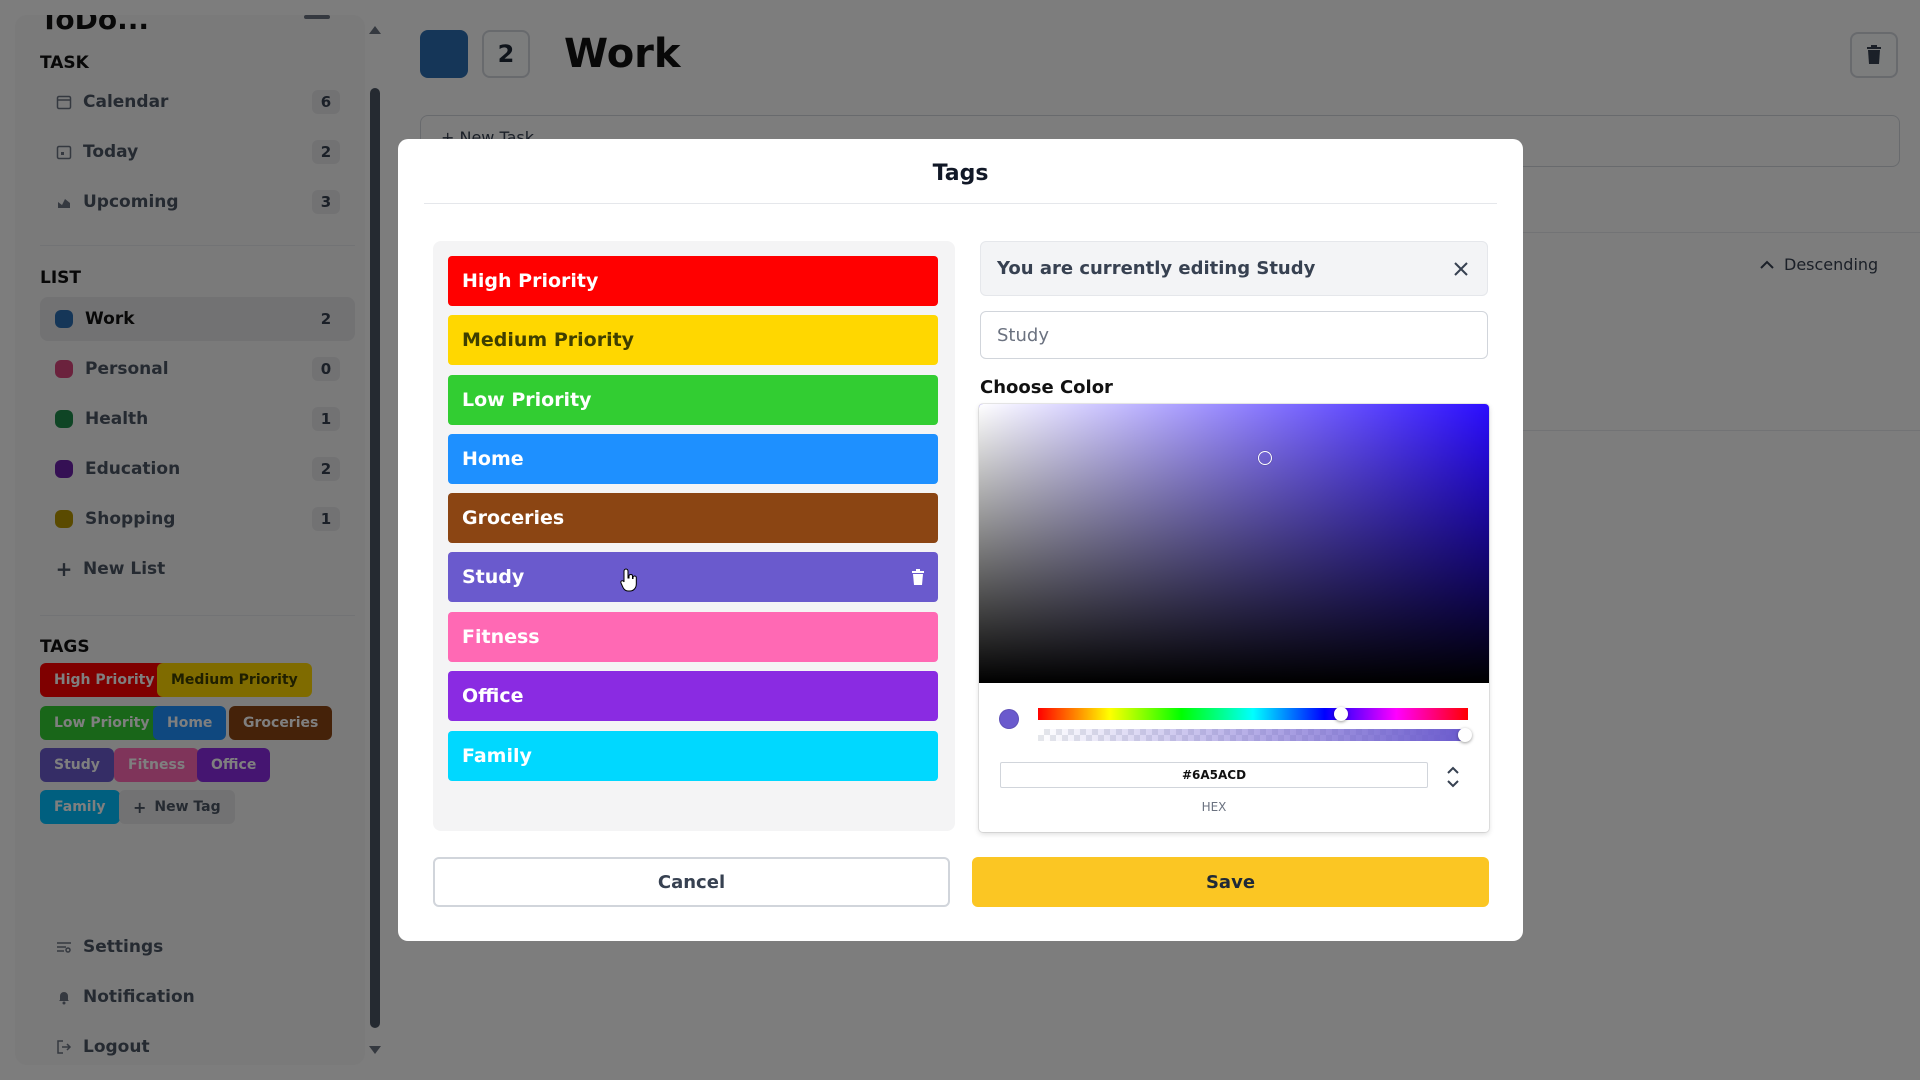 This screenshot has height=1080, width=1920. I want to click on tag-label: Family, so click(497, 756).